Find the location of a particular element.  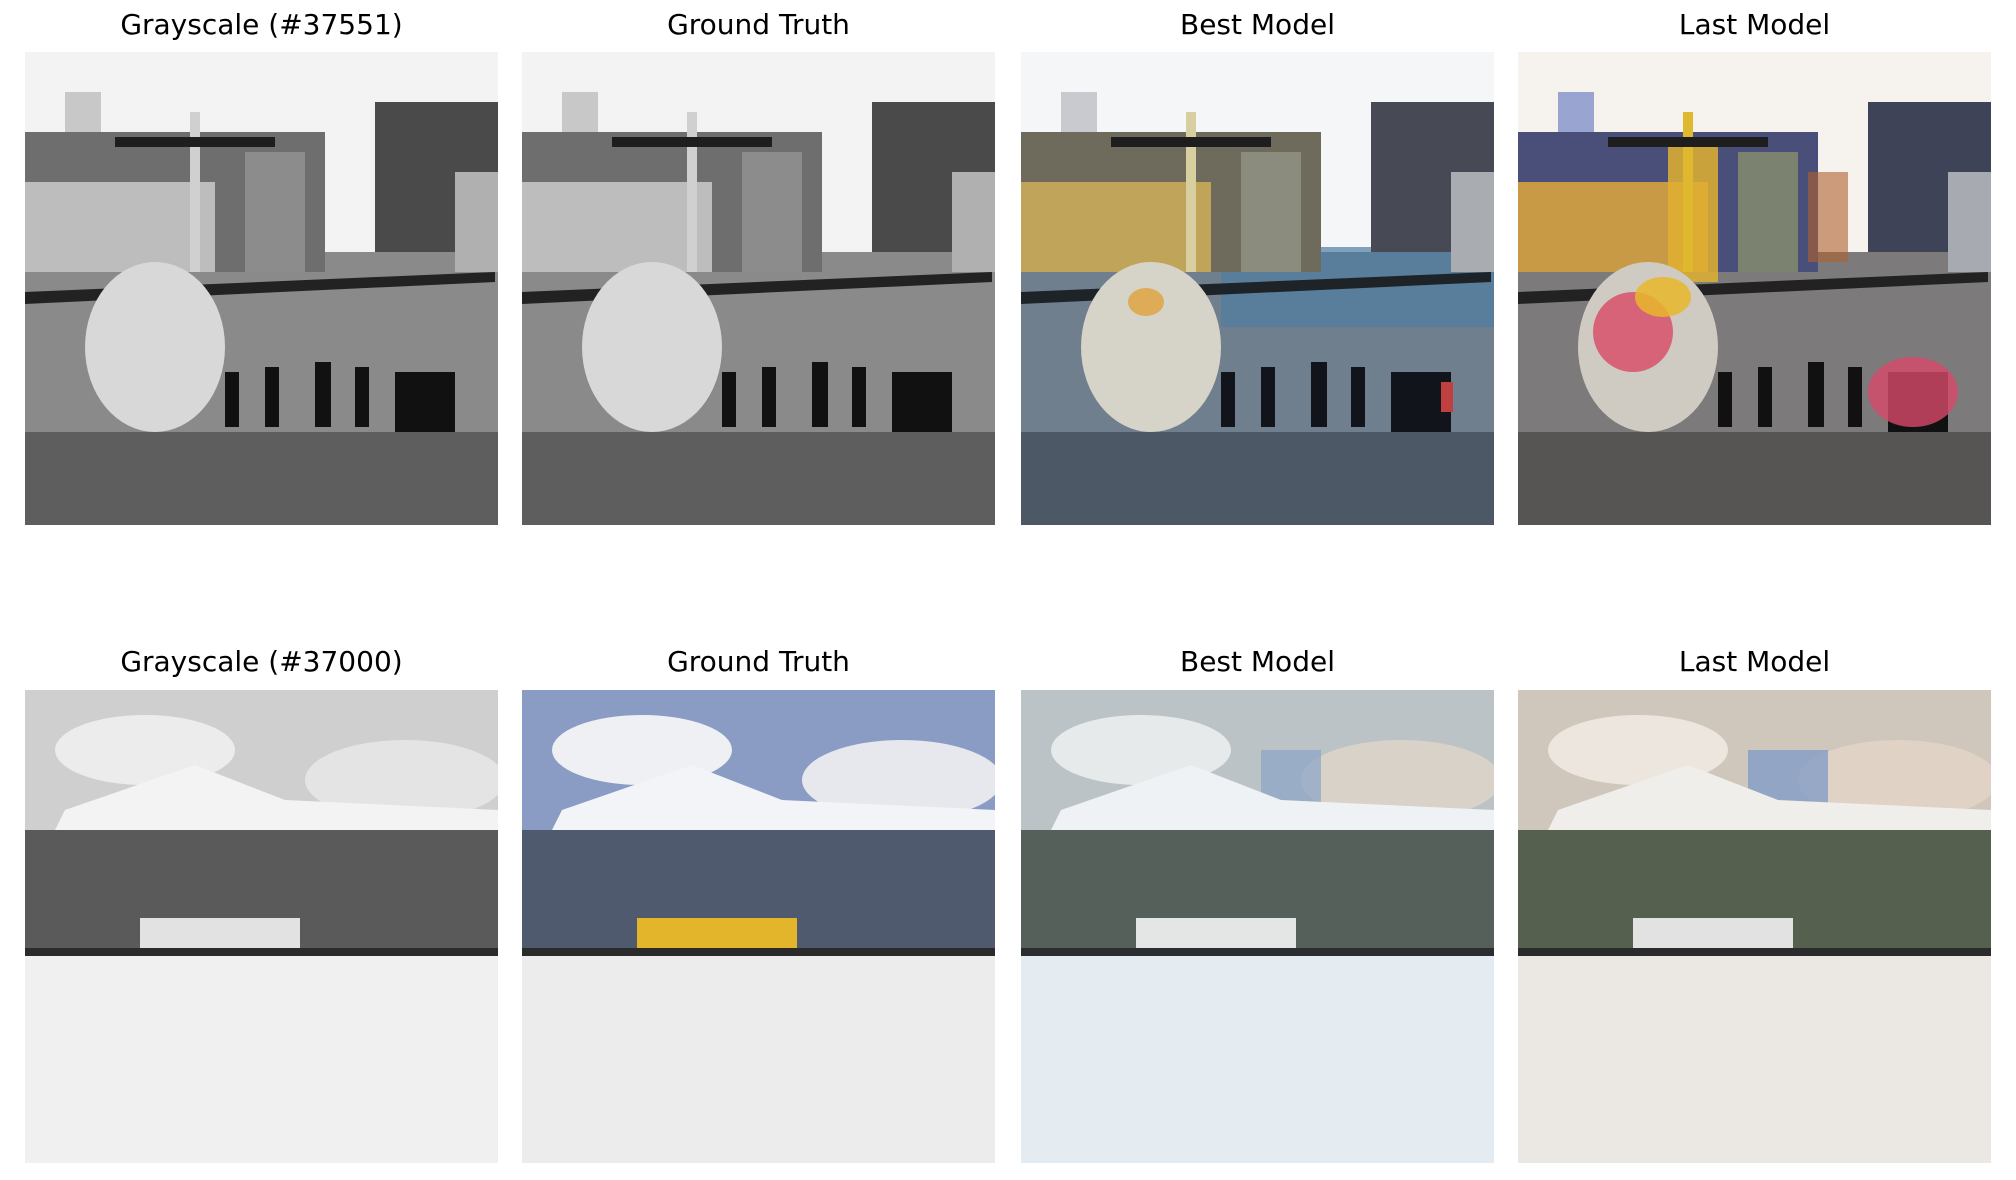

panel-title-ground-truth-2: Ground Truth is located at coordinates (758, 661).